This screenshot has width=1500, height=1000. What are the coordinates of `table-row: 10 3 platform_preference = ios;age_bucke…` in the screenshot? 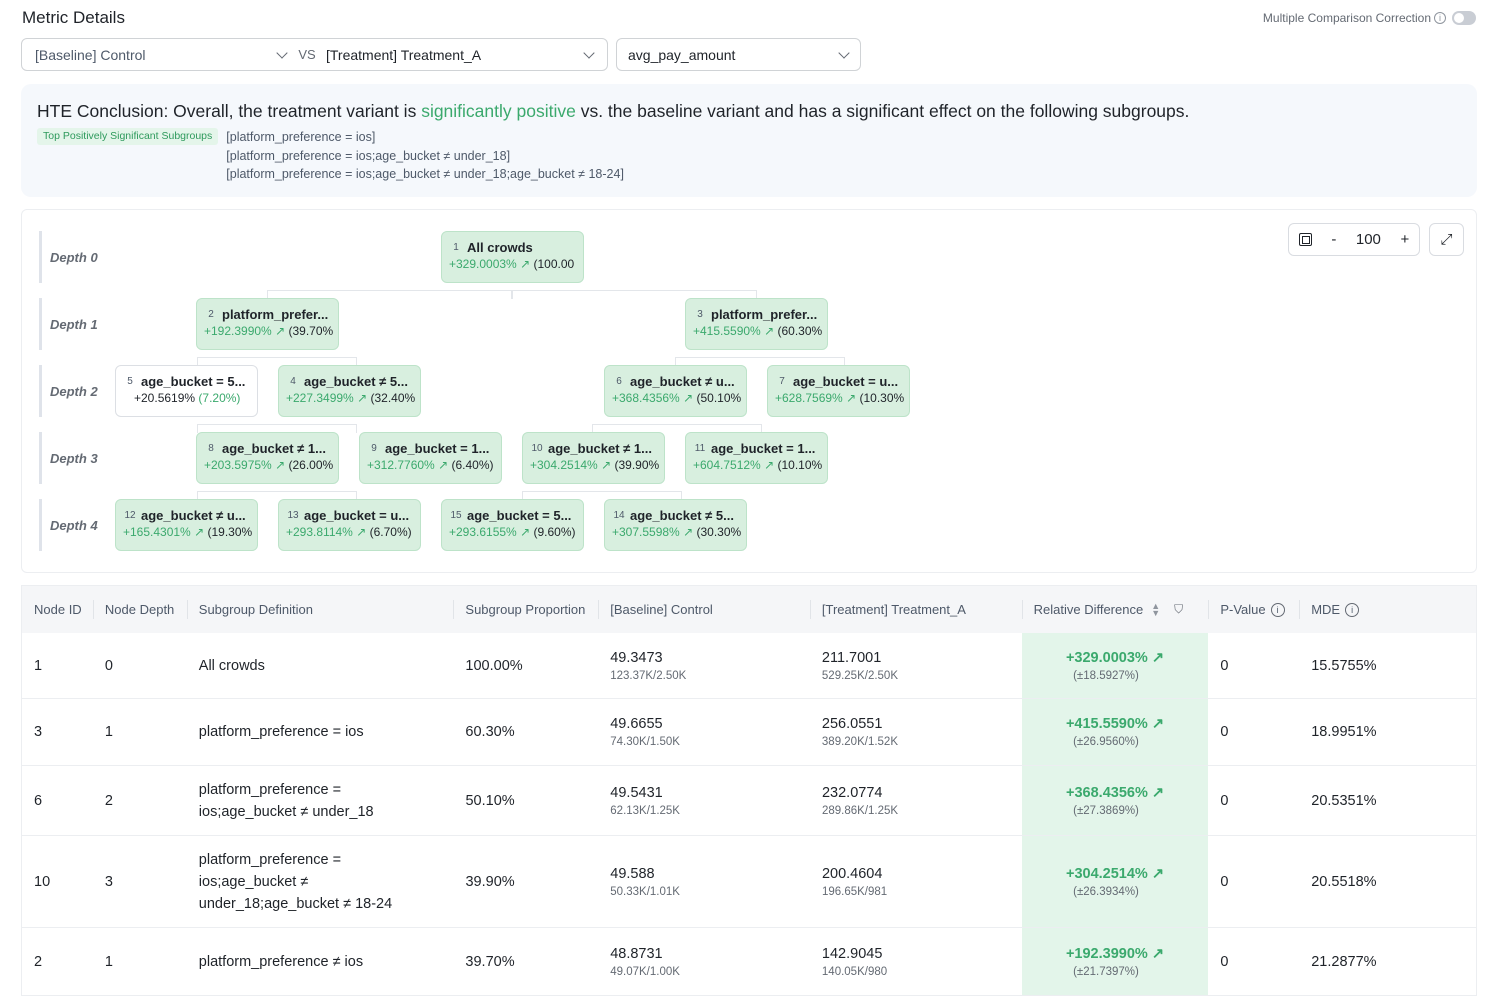 It's located at (749, 882).